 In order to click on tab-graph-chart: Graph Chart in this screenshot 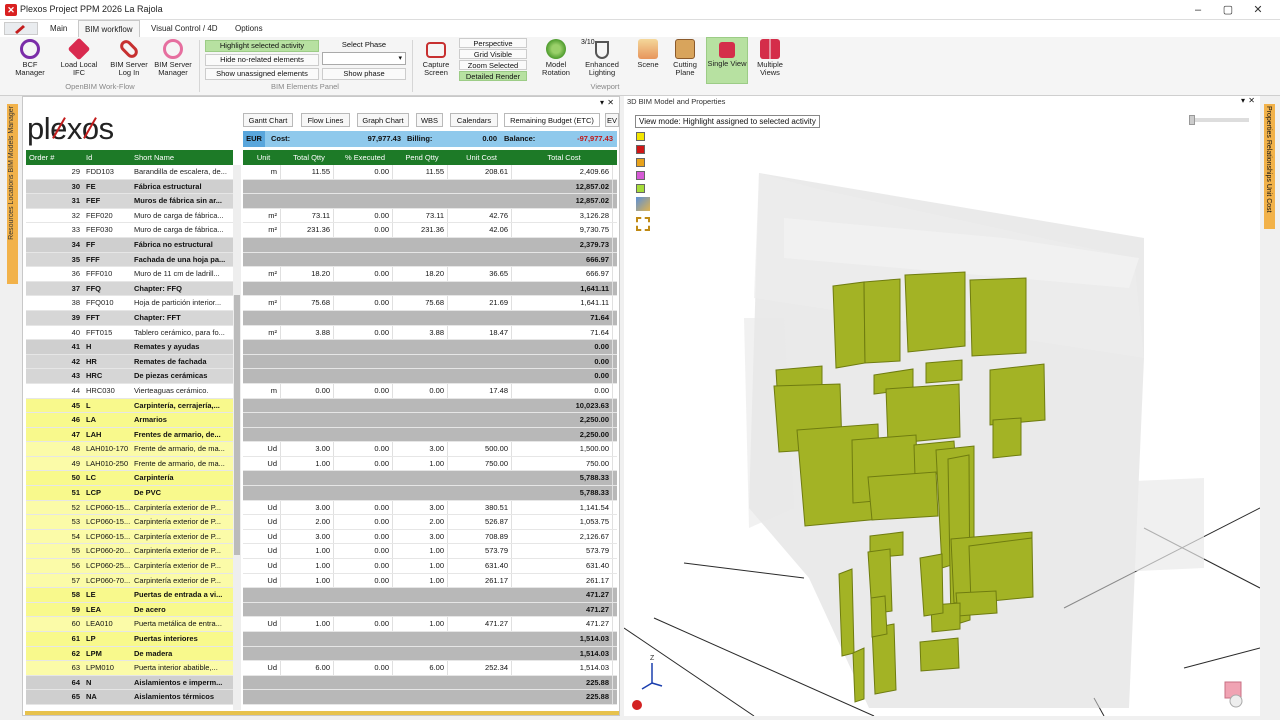, I will do `click(383, 120)`.